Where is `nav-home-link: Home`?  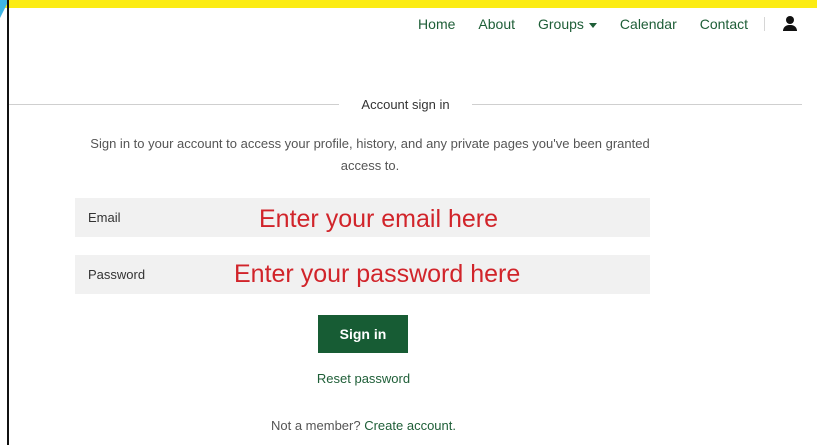
nav-home-link: Home is located at coordinates (436, 24).